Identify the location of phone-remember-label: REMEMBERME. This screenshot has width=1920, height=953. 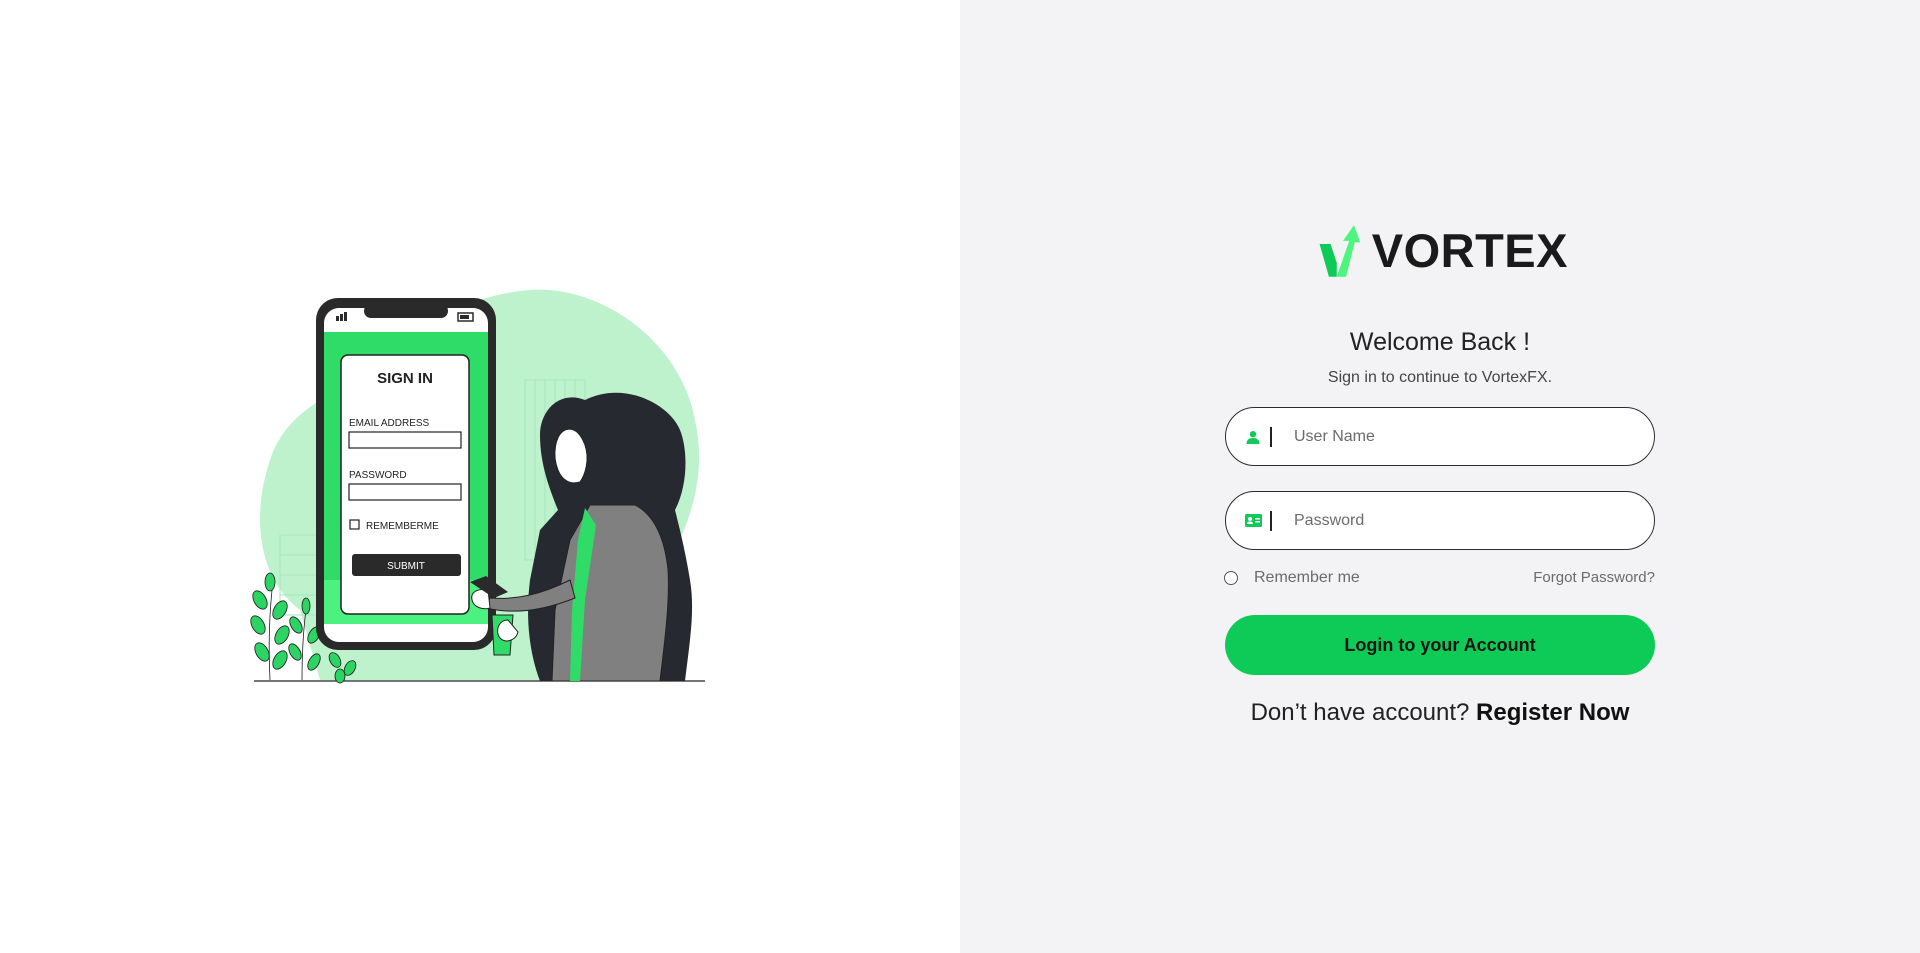
(402, 526).